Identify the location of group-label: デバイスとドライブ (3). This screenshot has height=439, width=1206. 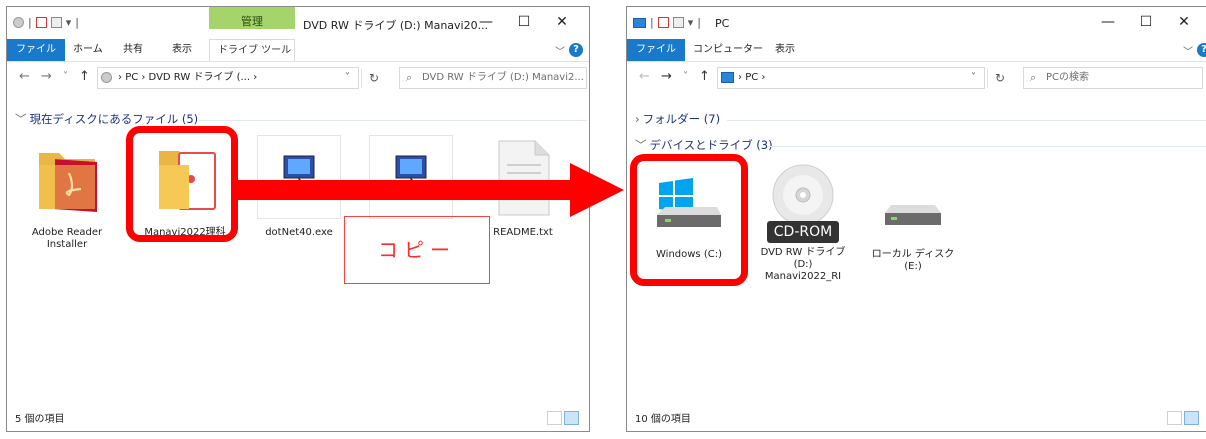
(711, 145).